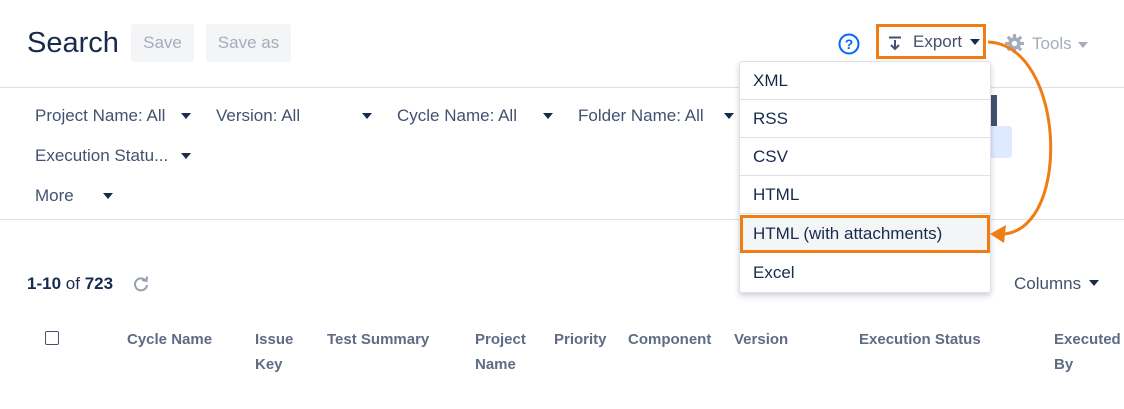 The height and width of the screenshot is (409, 1124). What do you see at coordinates (865, 195) in the screenshot?
I see `menu-item-html: HTML` at bounding box center [865, 195].